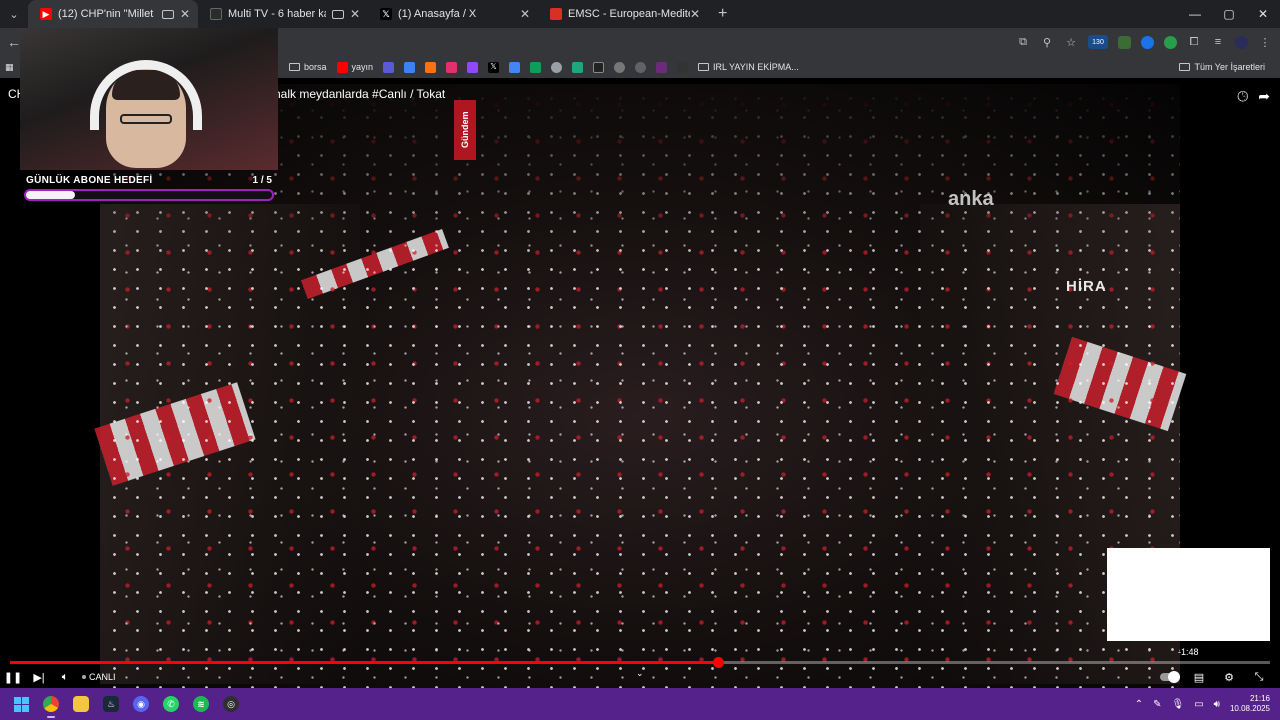  I want to click on tab-x: 𝕏 (1) Anasayfa / X ✕, so click(453, 14).